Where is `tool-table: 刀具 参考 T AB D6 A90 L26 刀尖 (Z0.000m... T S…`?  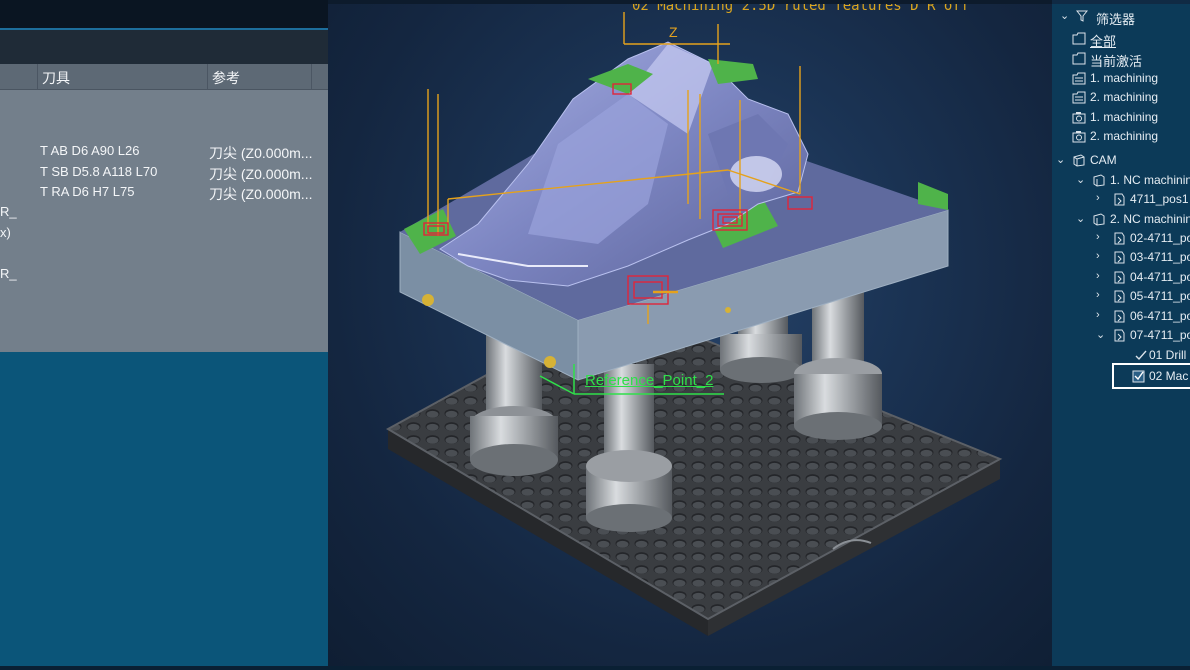
tool-table: 刀具 参考 T AB D6 A90 L26 刀尖 (Z0.000m... T S… is located at coordinates (164, 208).